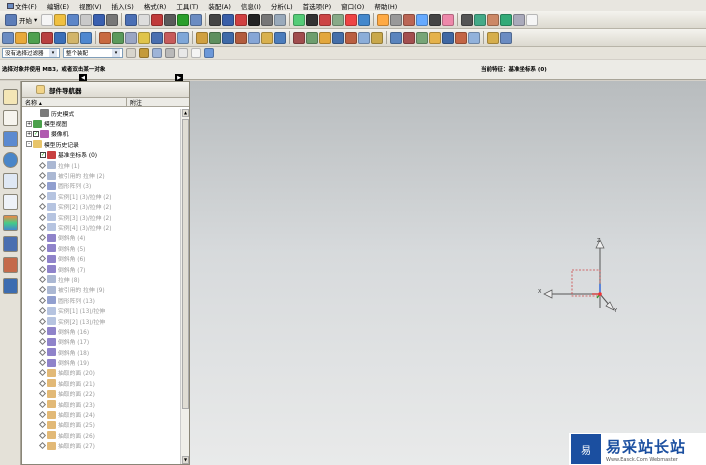 Image resolution: width=706 pixels, height=465 pixels. I want to click on menu-item: 格式(R), so click(155, 6).